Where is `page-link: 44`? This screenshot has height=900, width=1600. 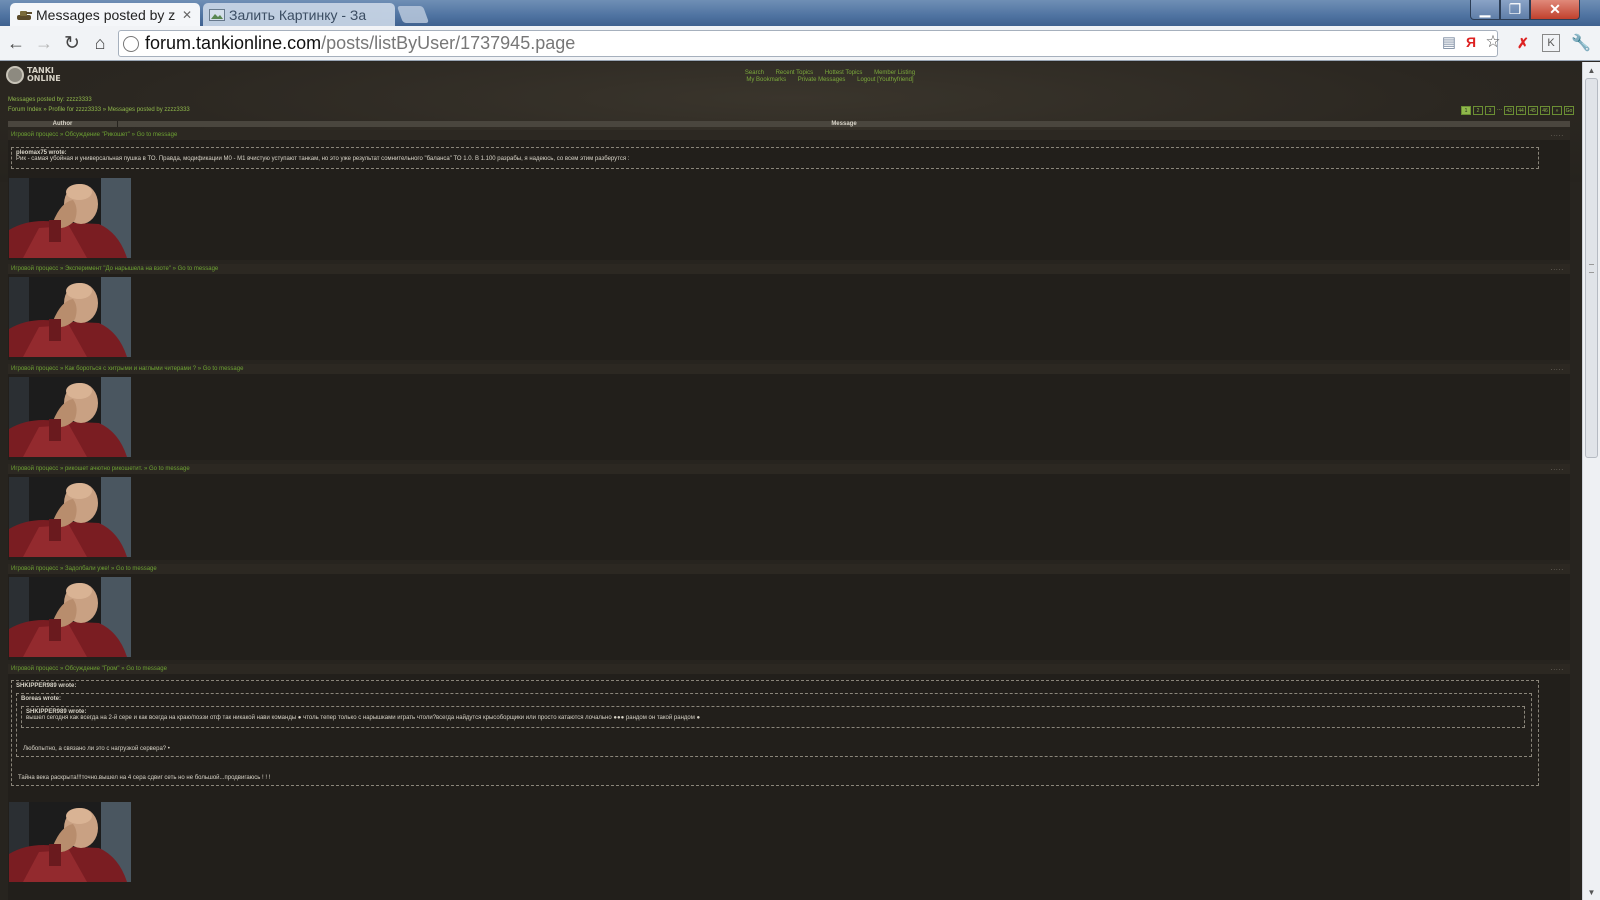
page-link: 44 is located at coordinates (1521, 110).